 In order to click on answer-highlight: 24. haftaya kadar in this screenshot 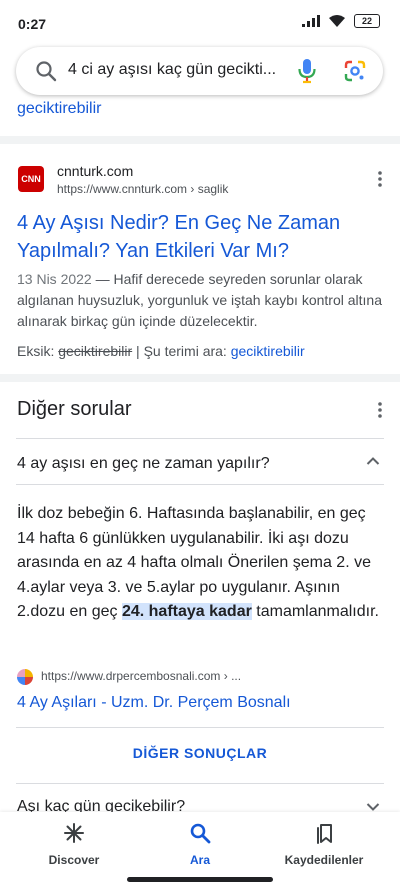, I will do `click(186, 611)`.